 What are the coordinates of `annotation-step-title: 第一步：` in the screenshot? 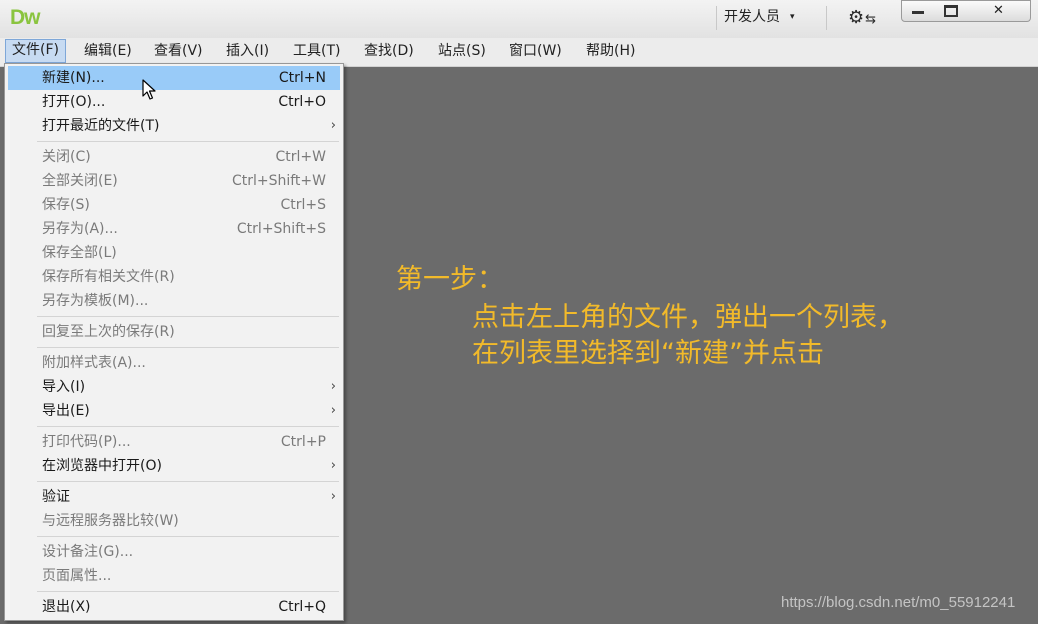 It's located at (450, 279).